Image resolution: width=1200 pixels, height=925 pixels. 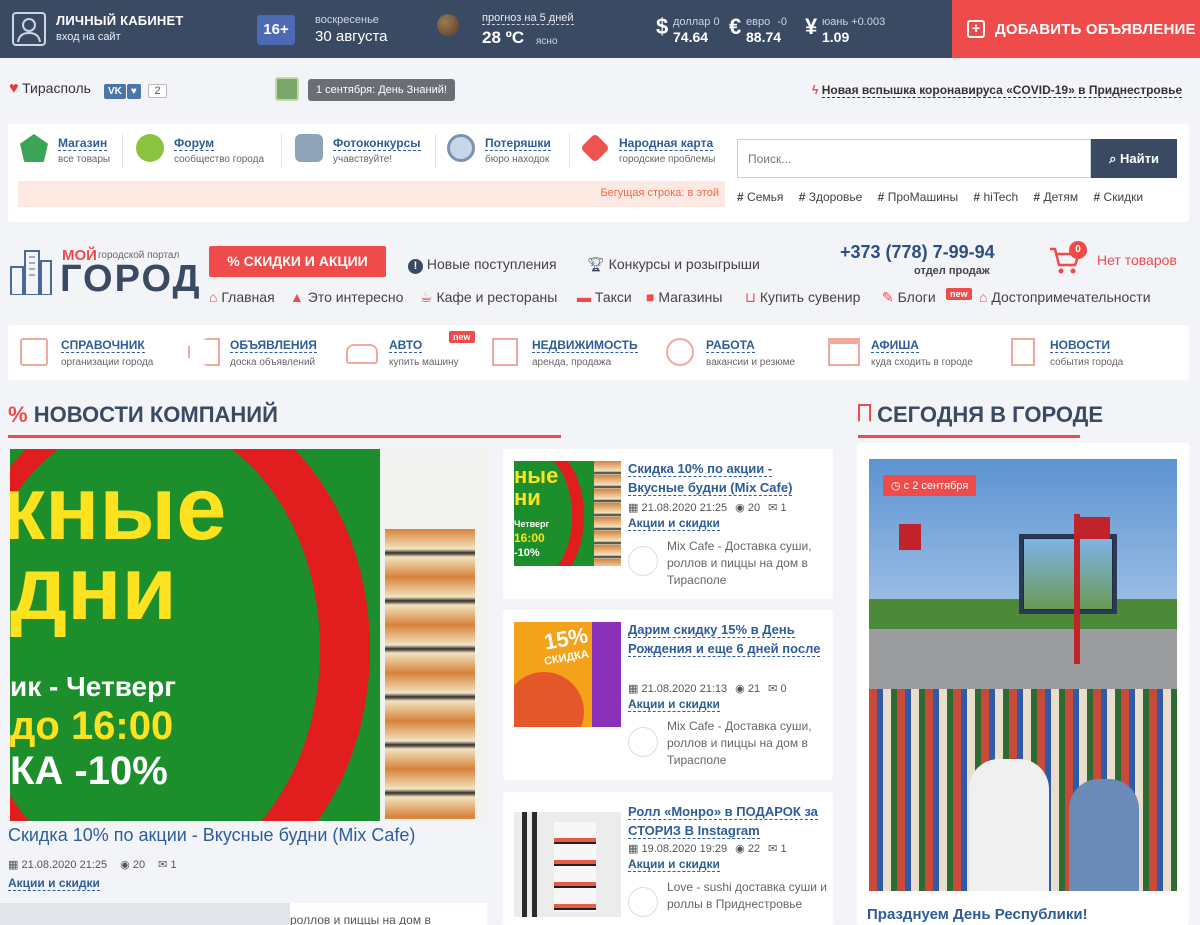 I want to click on like-count: 2, so click(x=157, y=91).